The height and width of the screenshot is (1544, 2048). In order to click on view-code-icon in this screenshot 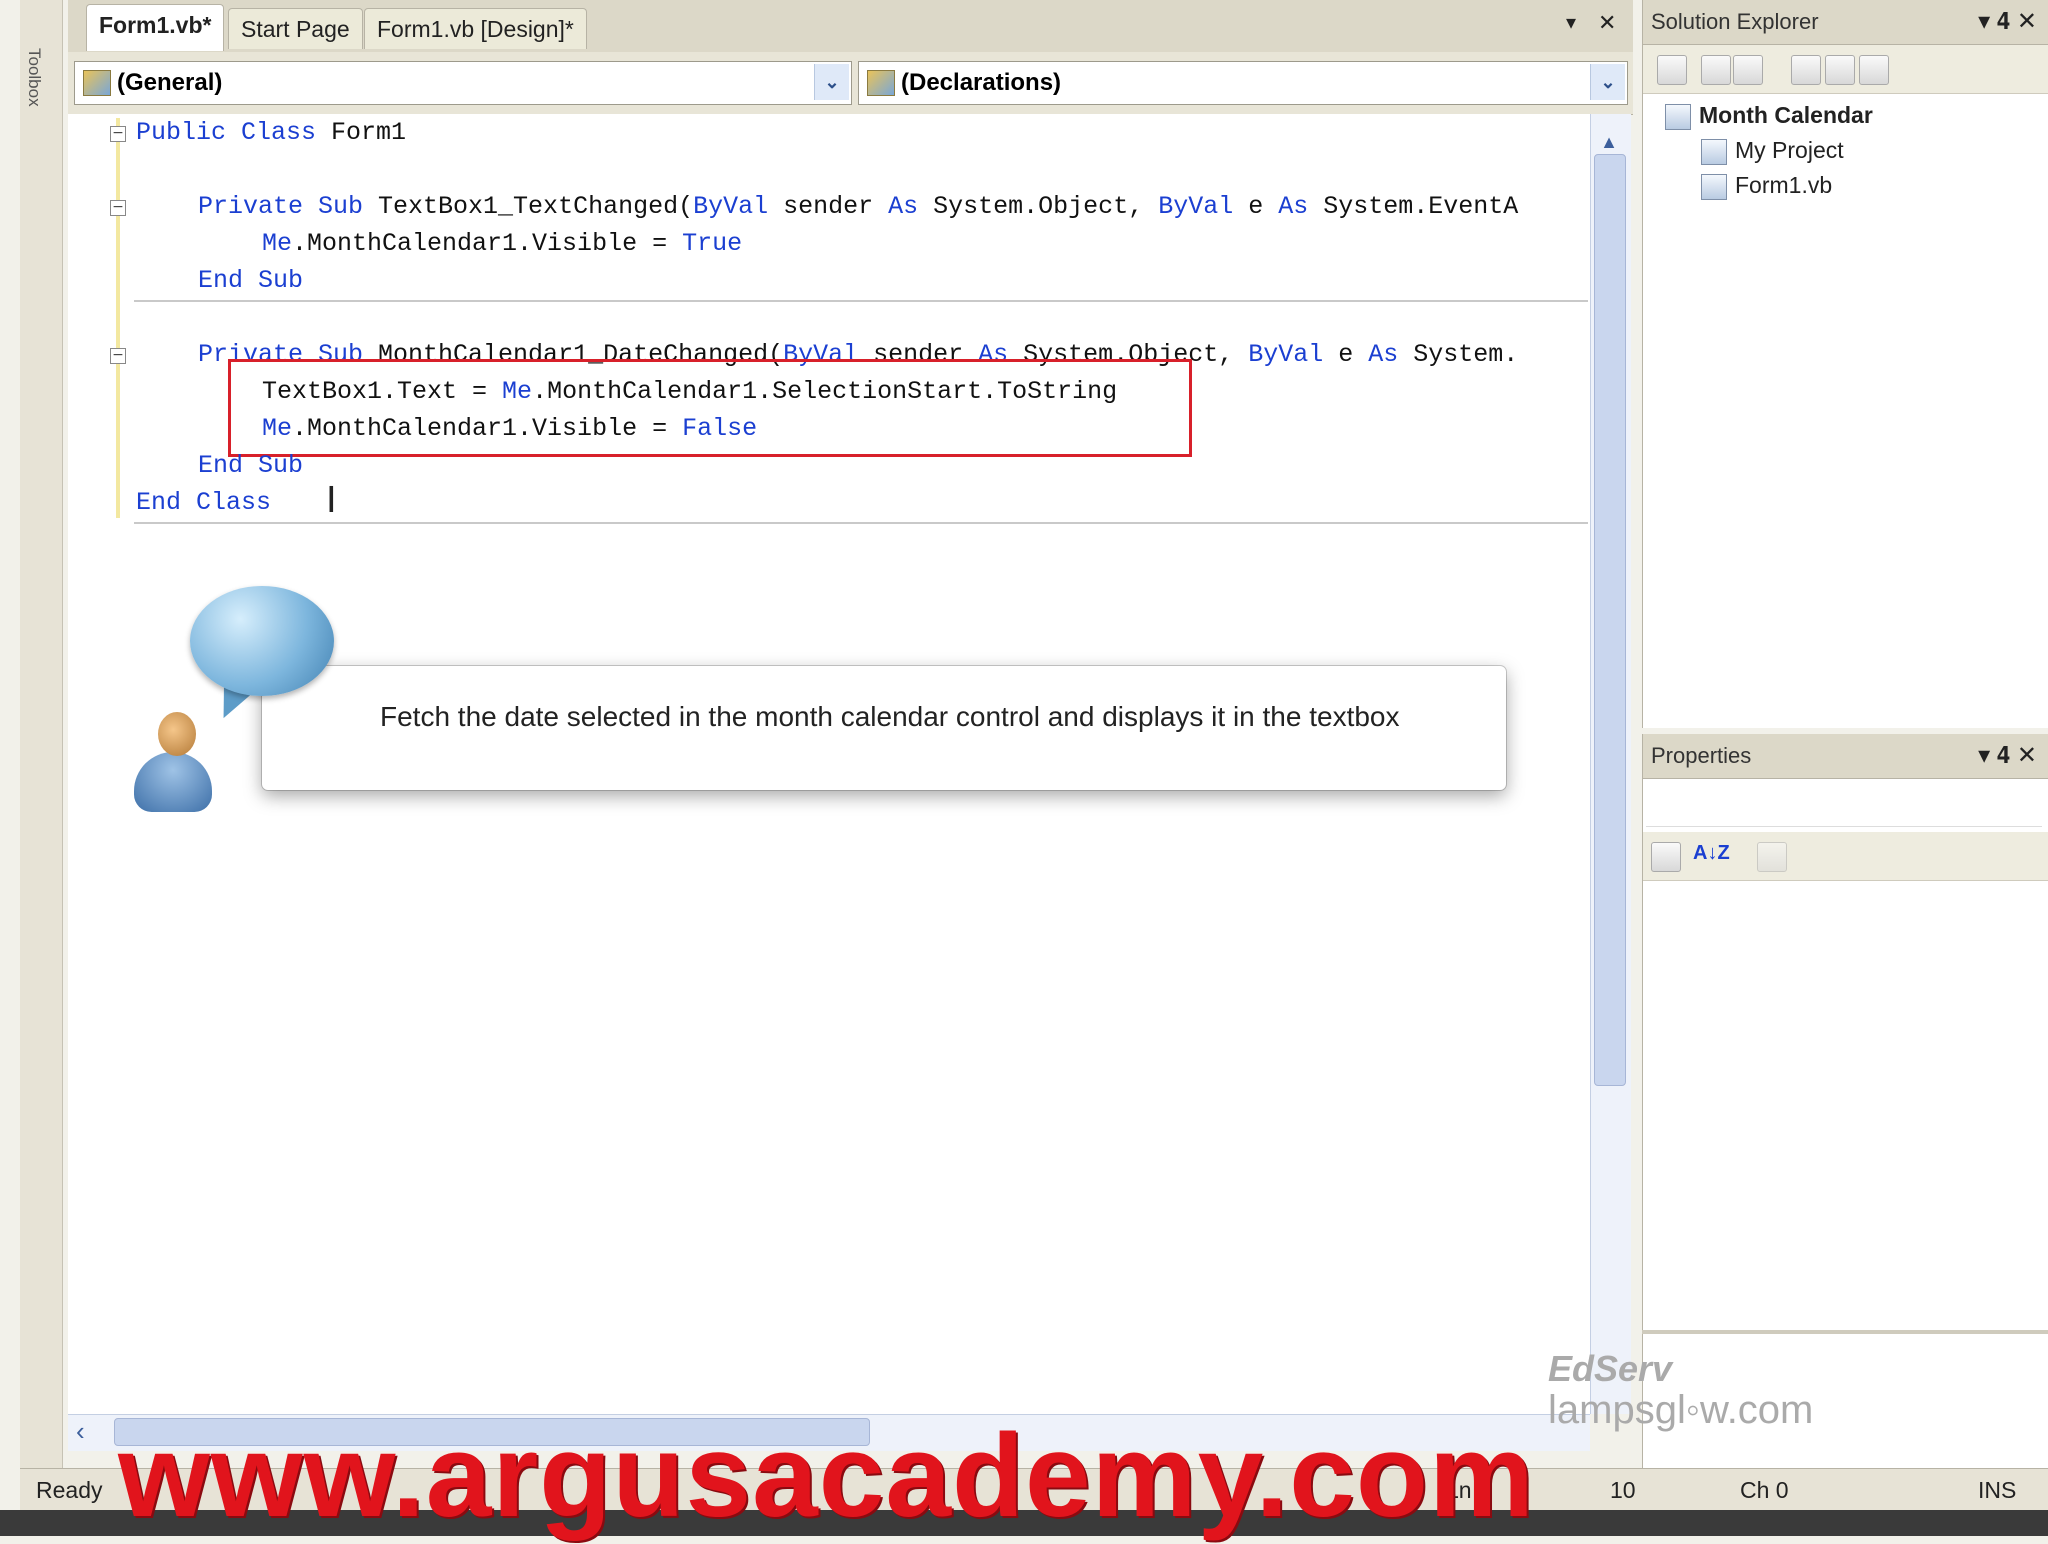, I will do `click(1806, 70)`.